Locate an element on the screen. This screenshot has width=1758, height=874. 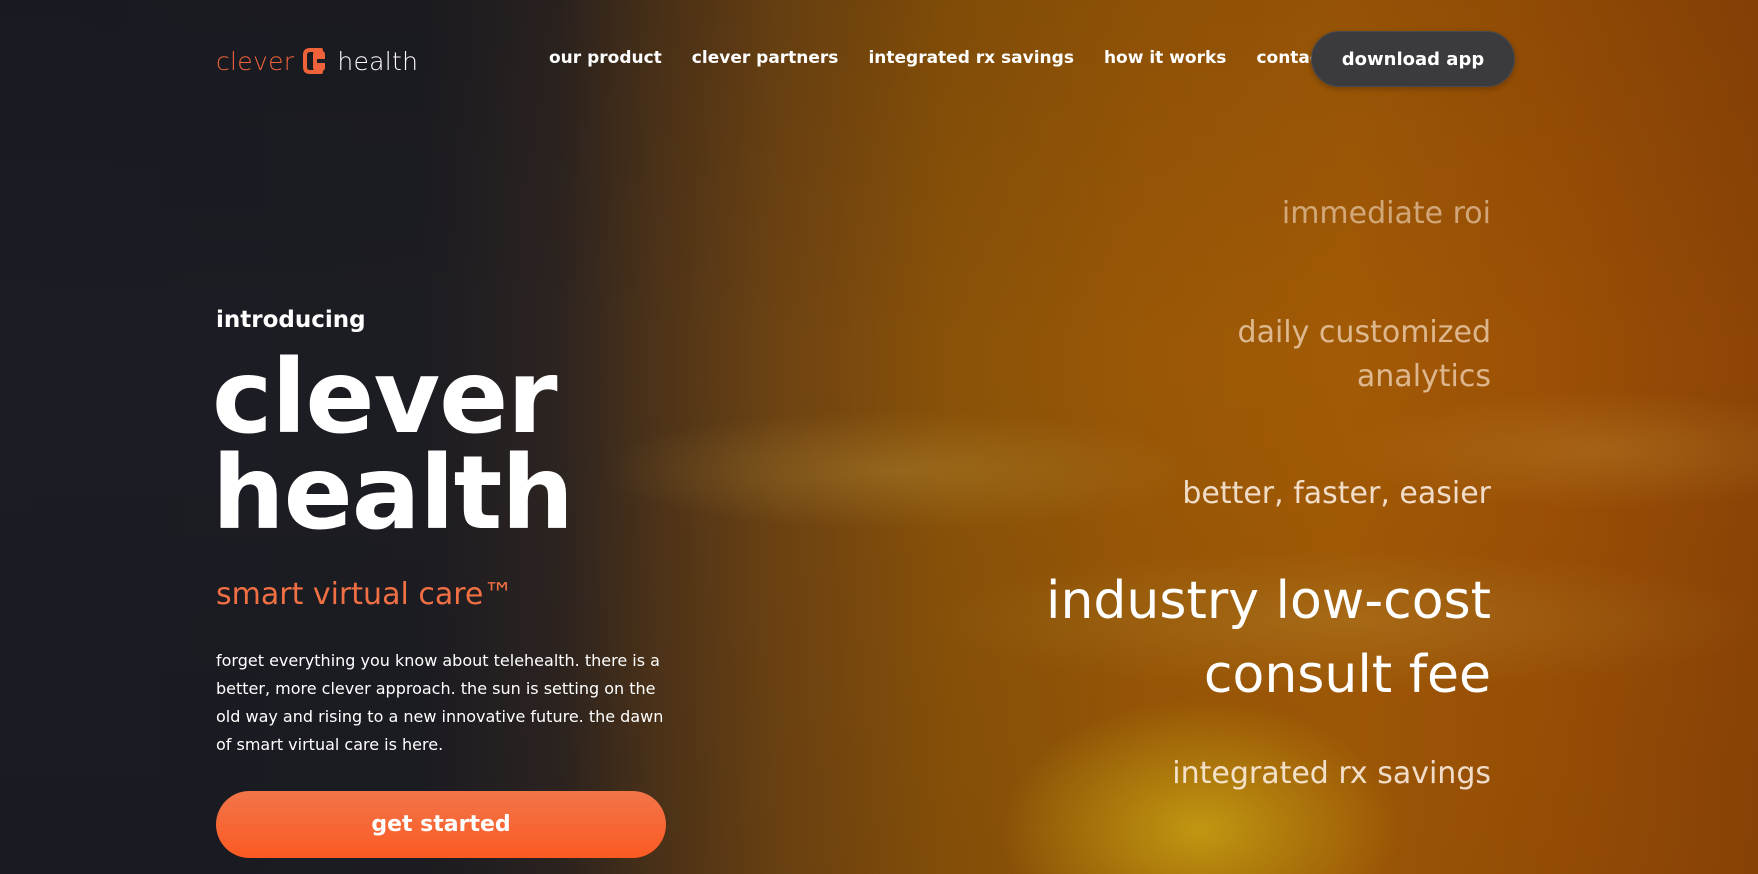
hero-title-line-2: health is located at coordinates (393, 493).